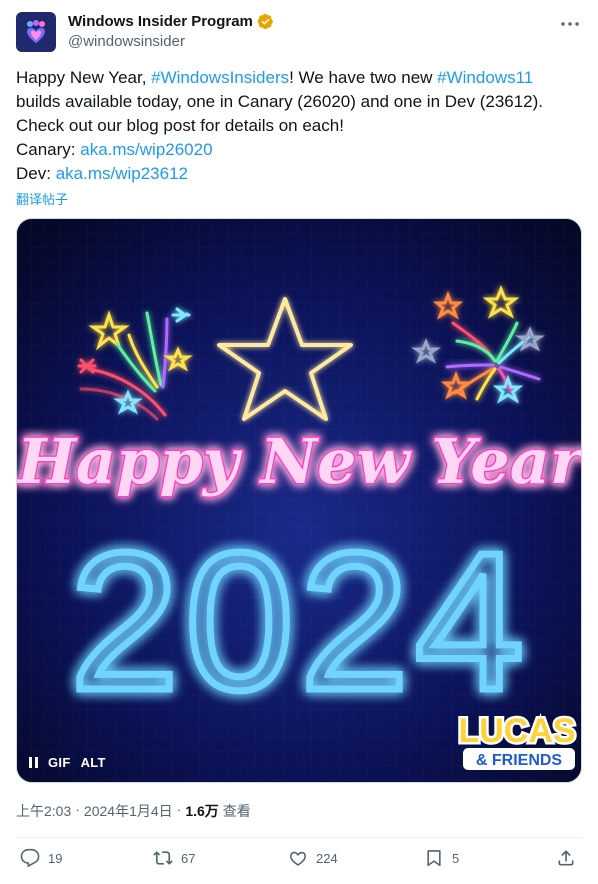 This screenshot has width=598, height=884. I want to click on hashtag-windows11-link: #Windows11, so click(485, 77).